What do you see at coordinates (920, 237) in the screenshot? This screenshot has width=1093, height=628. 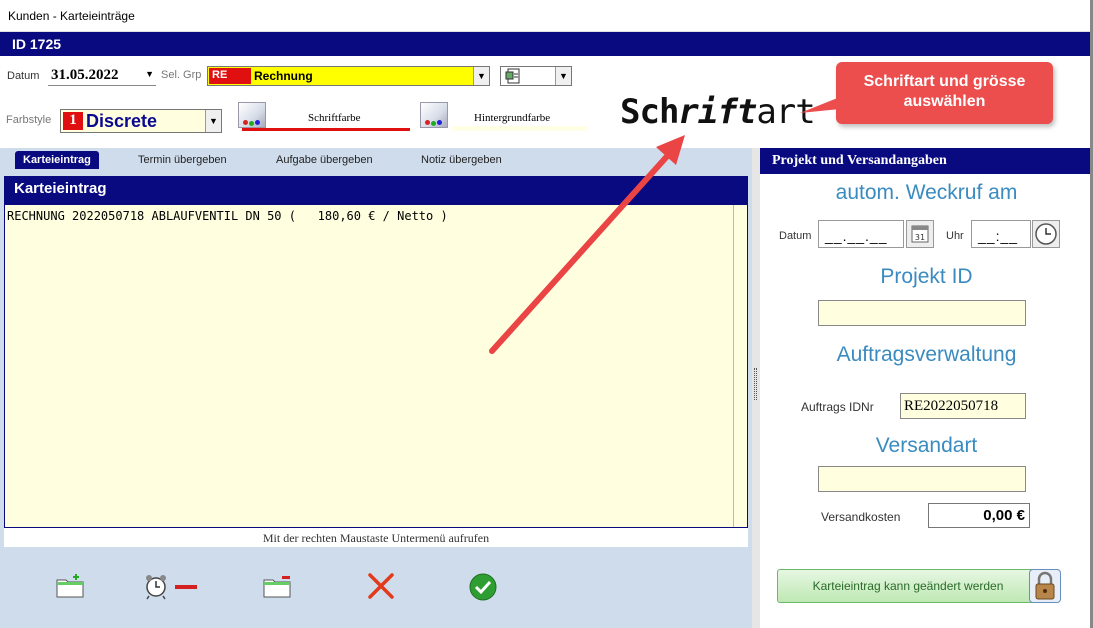 I see `svg-text: 31` at bounding box center [920, 237].